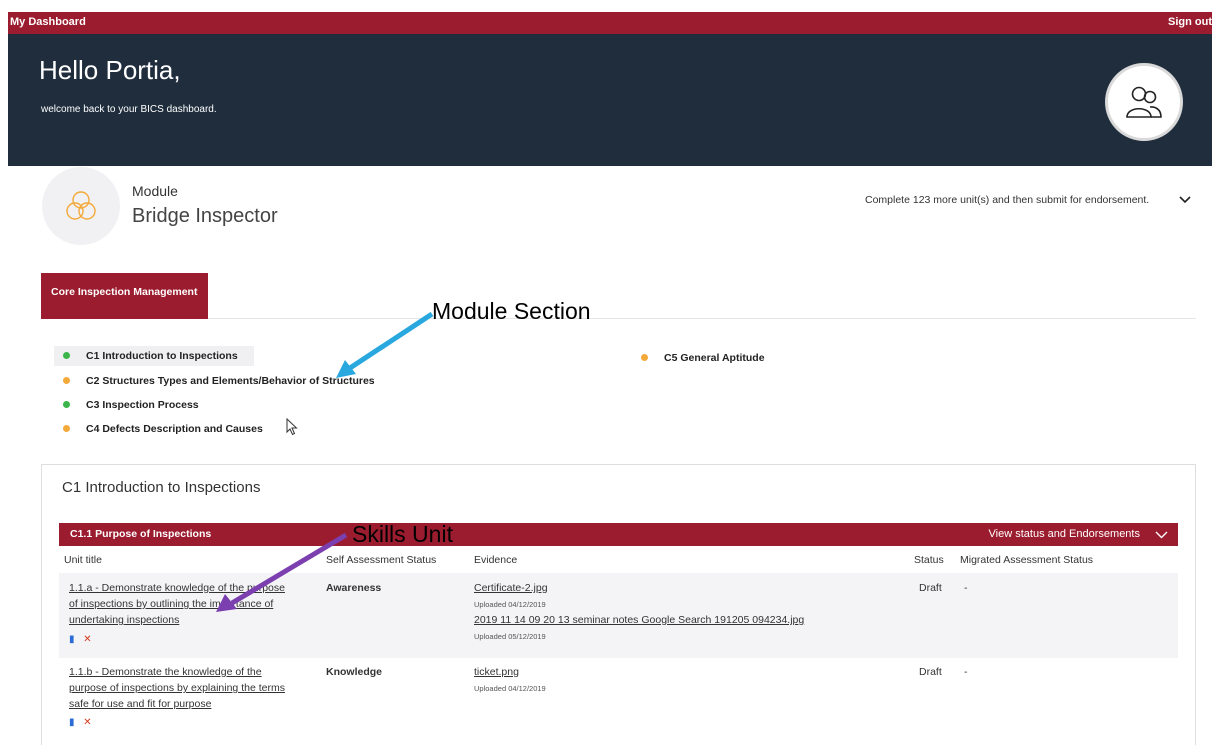 The width and height of the screenshot is (1212, 745). I want to click on evidence-file-link: ticket.png, so click(496, 672).